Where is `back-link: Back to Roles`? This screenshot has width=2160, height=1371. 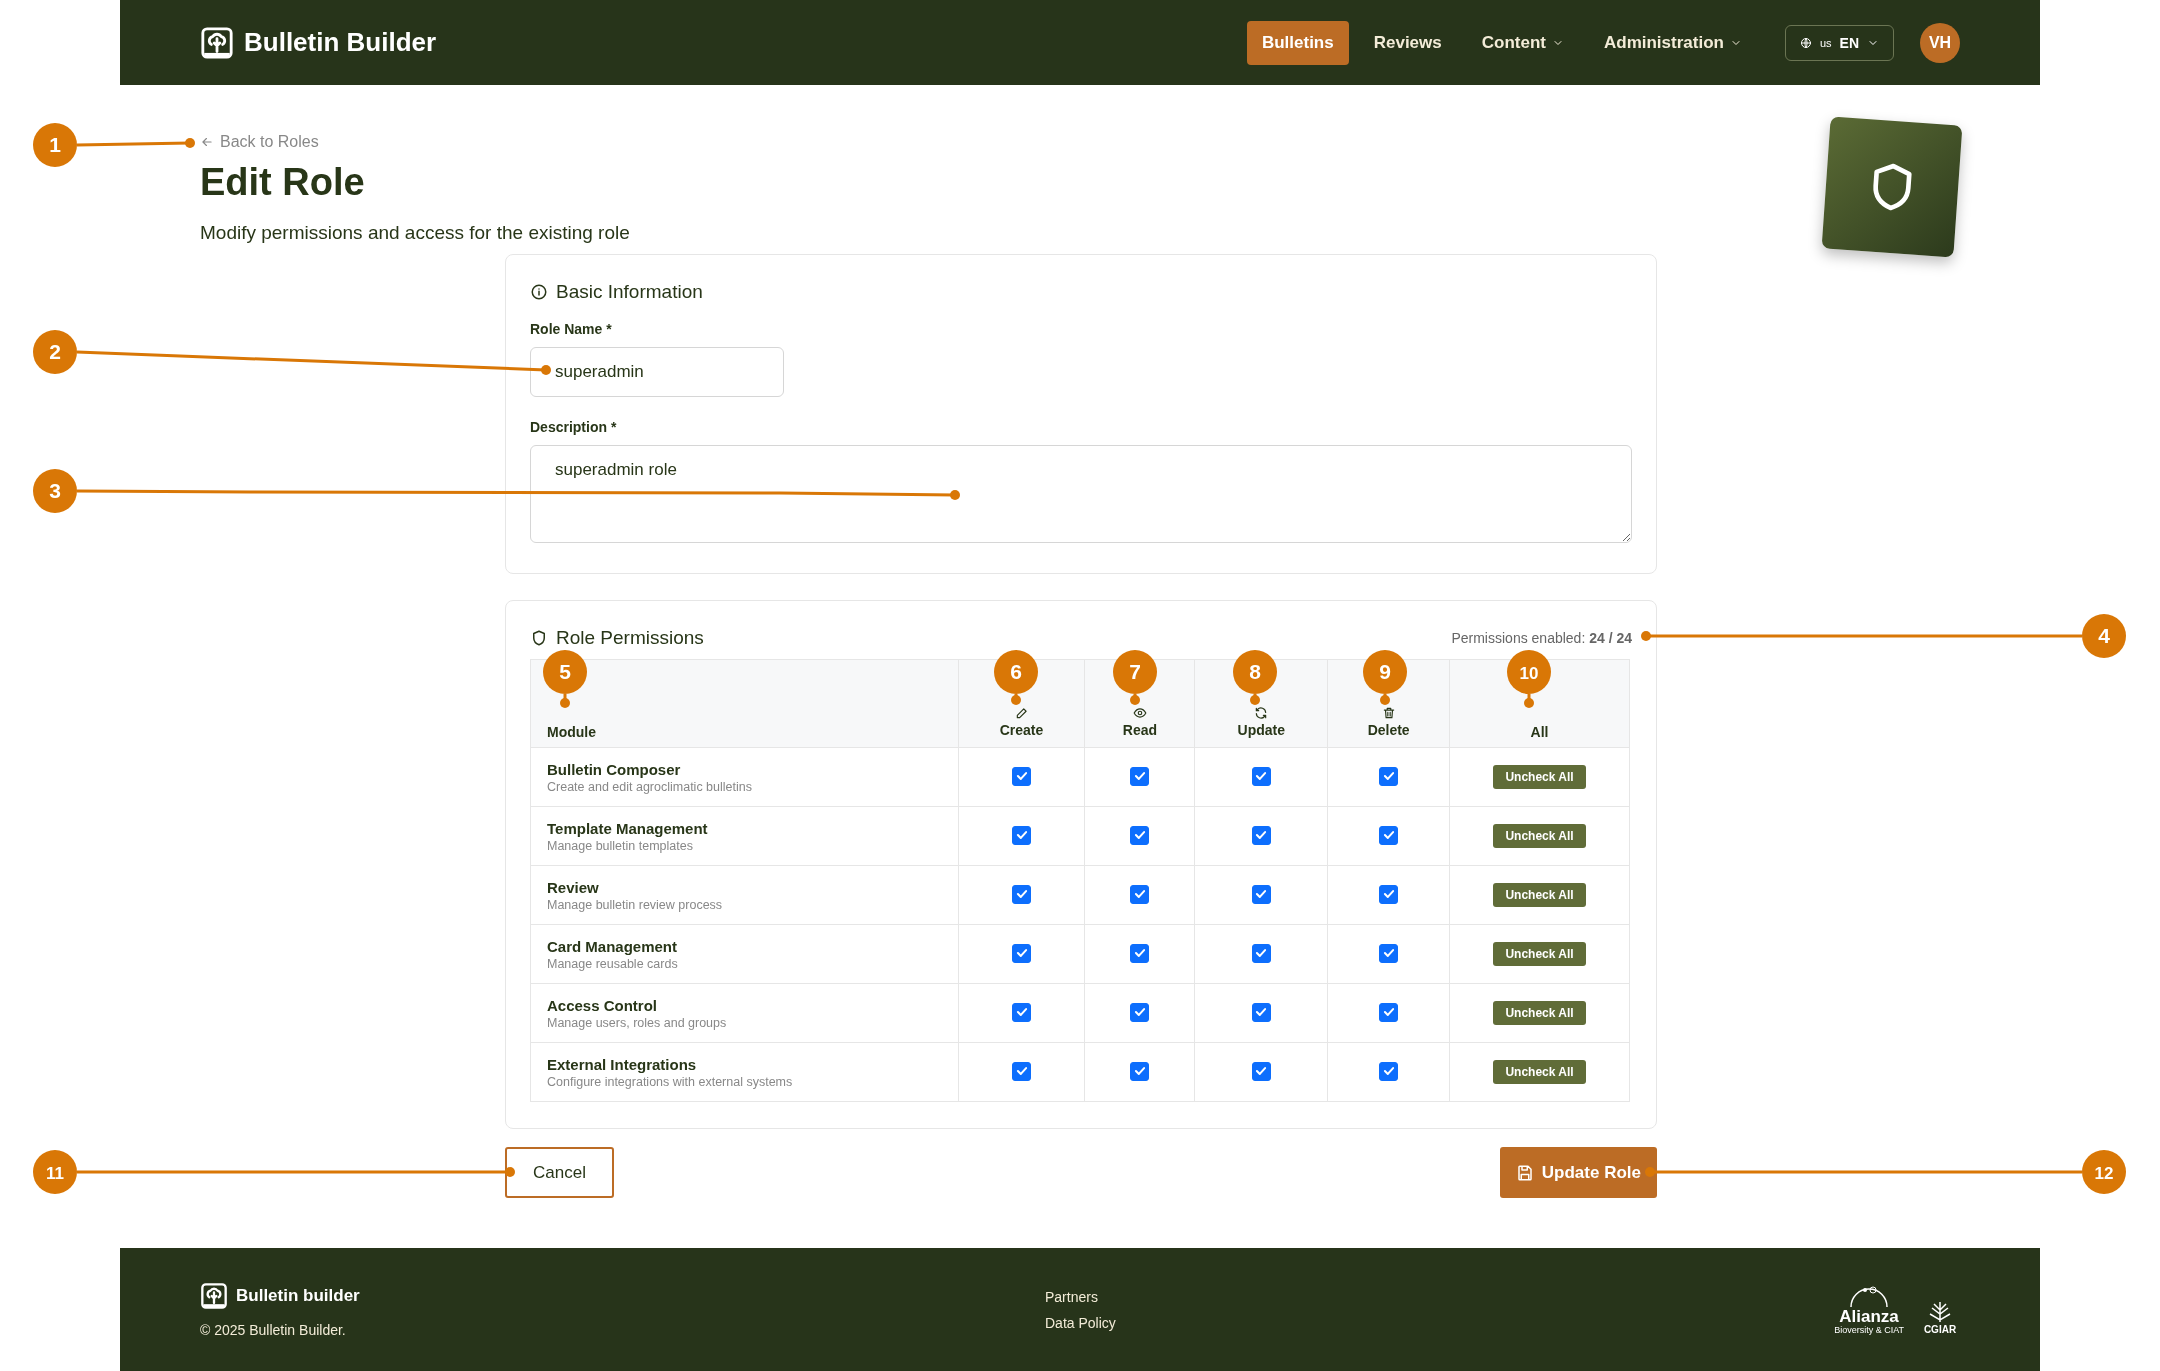
back-link: Back to Roles is located at coordinates (259, 142).